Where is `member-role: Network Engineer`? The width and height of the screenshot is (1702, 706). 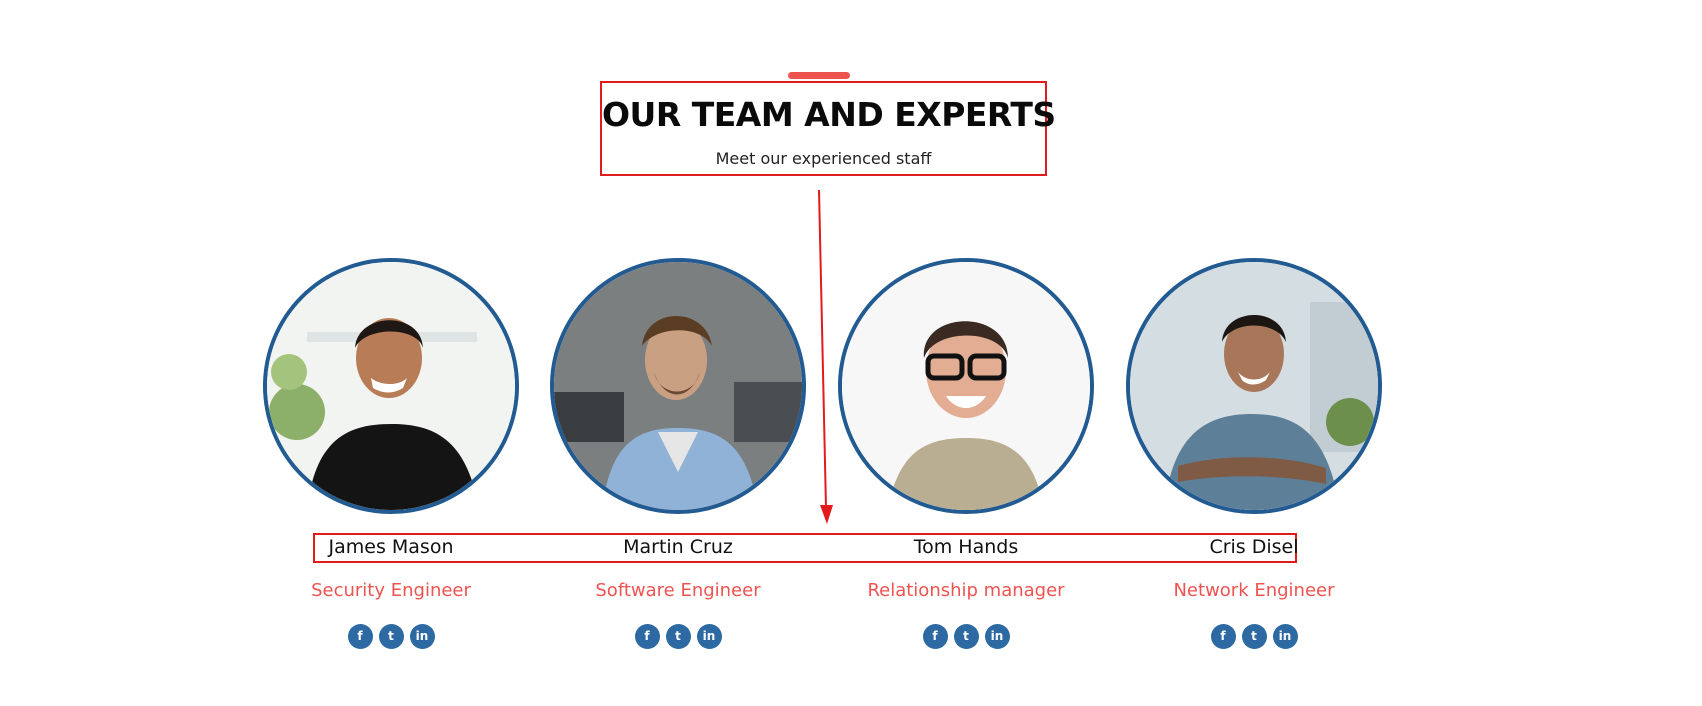 member-role: Network Engineer is located at coordinates (1254, 590).